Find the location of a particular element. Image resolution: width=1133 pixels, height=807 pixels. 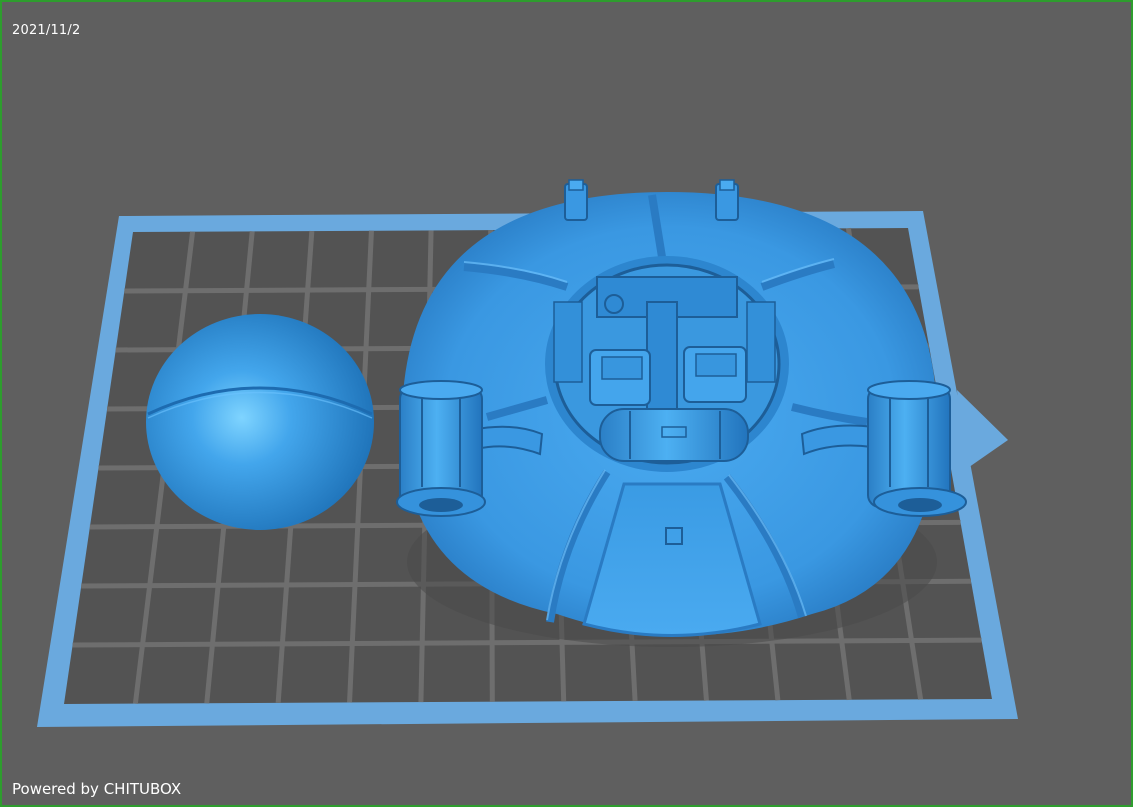

sphere-body is located at coordinates (260, 422).